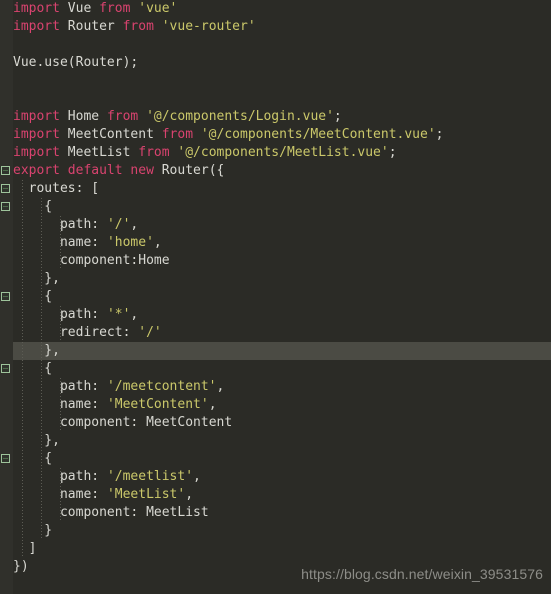  What do you see at coordinates (275, 387) in the screenshot?
I see `code-line: path: '/meetcontent',` at bounding box center [275, 387].